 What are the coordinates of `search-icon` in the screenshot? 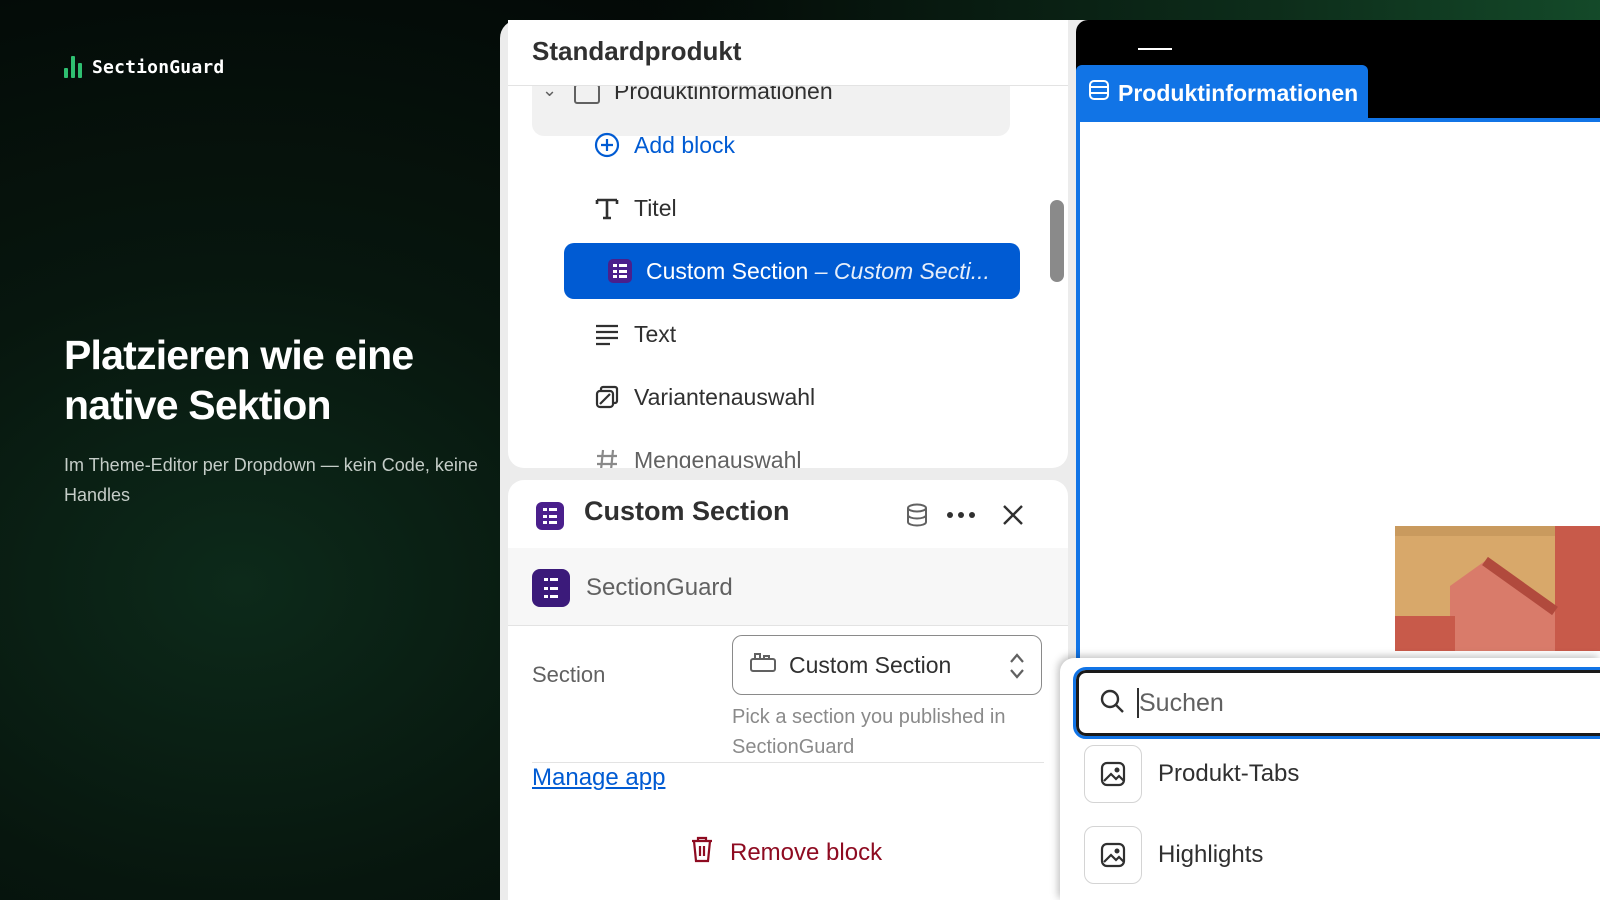 It's located at (1112, 703).